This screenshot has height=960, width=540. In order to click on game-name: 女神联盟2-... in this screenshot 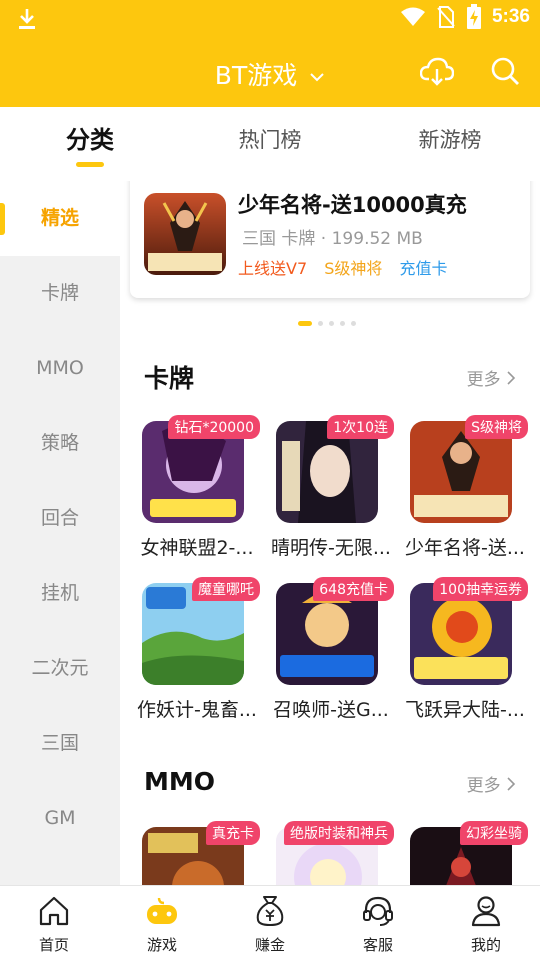, I will do `click(197, 548)`.